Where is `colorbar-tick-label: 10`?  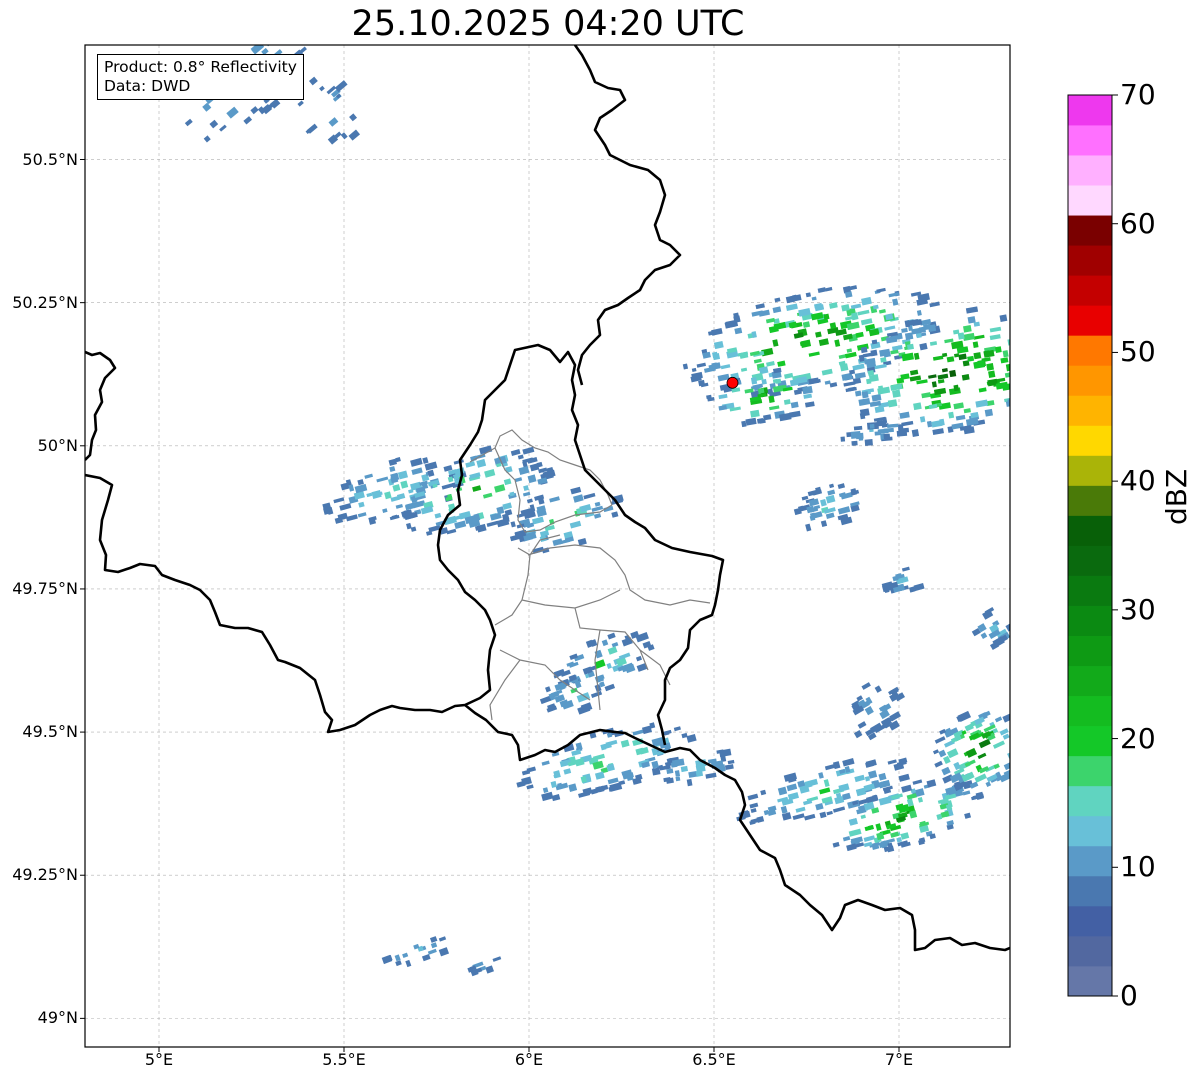 colorbar-tick-label: 10 is located at coordinates (1138, 867).